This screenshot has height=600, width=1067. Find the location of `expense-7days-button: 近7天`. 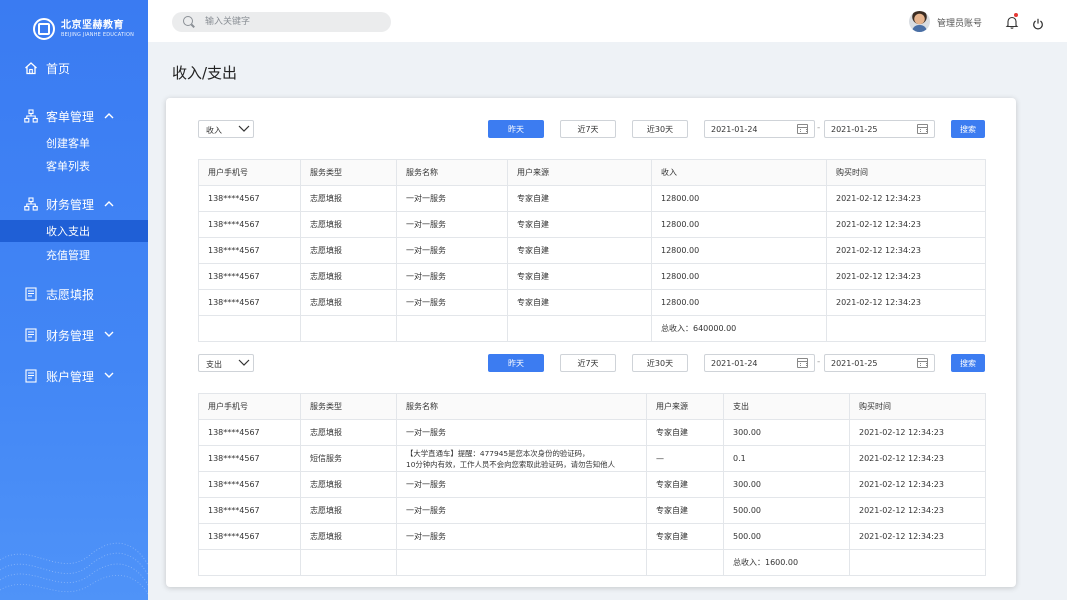

expense-7days-button: 近7天 is located at coordinates (588, 363).